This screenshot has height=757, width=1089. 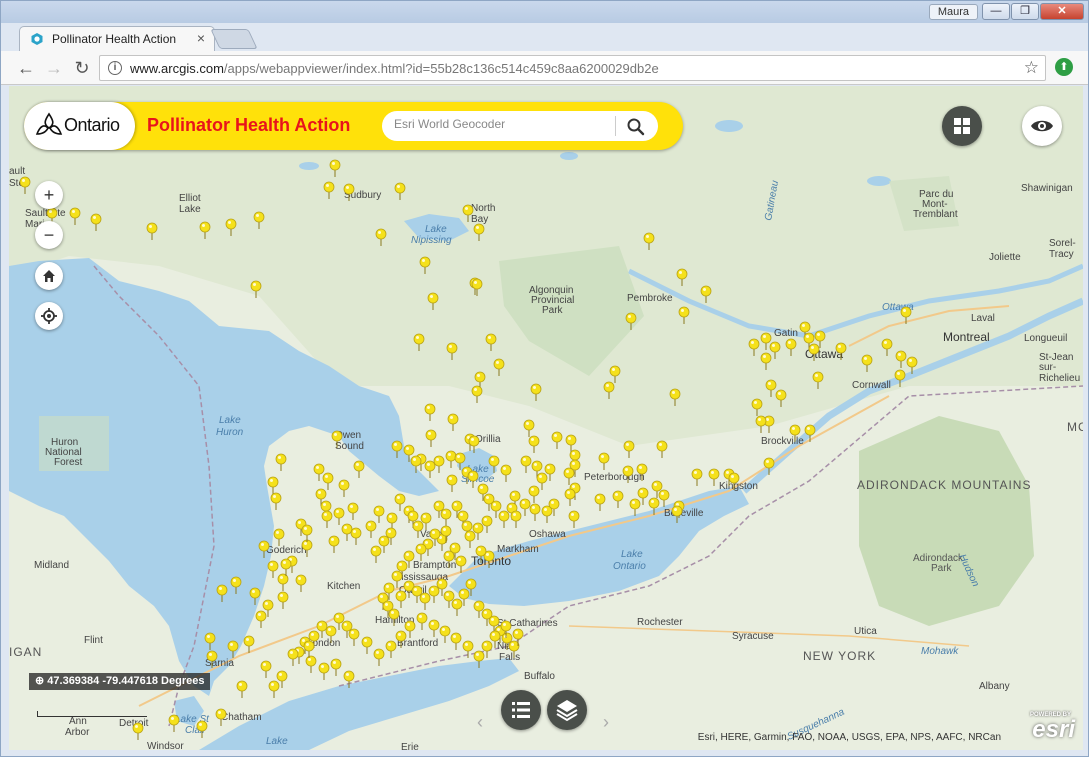 I want to click on close-window-button: ✕, so click(x=1062, y=11).